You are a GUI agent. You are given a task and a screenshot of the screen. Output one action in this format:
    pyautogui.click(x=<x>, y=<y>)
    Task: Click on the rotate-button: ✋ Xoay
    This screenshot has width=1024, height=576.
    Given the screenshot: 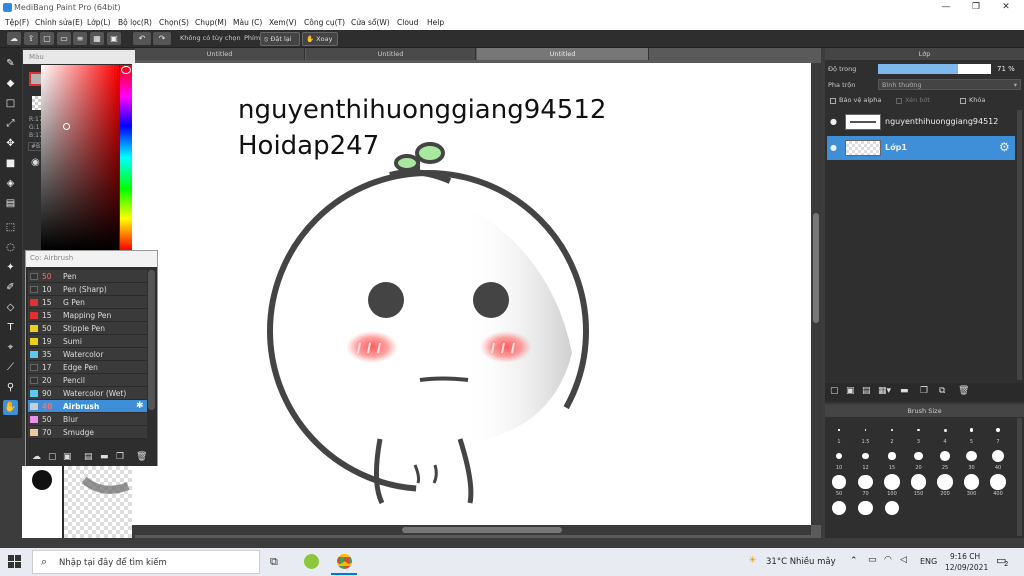 What is the action you would take?
    pyautogui.click(x=320, y=39)
    